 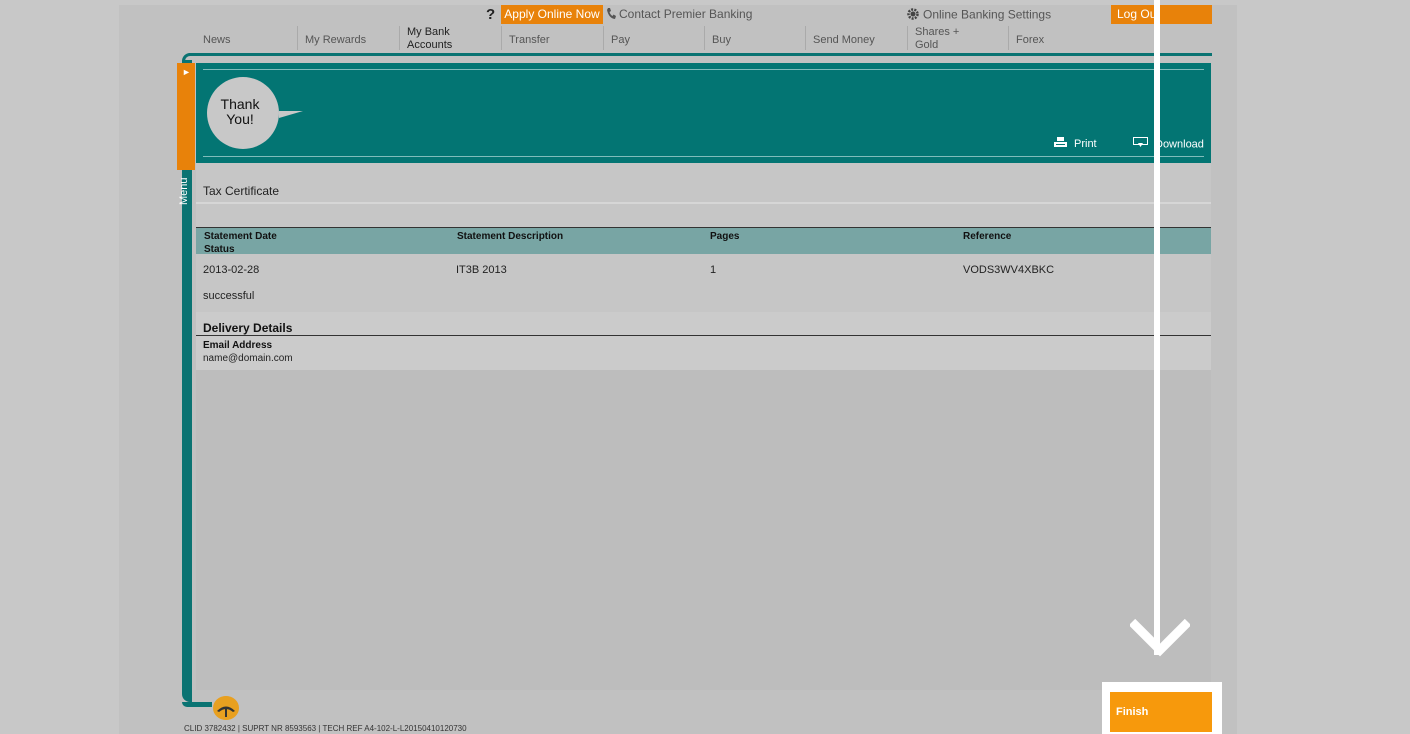 What do you see at coordinates (291, 114) in the screenshot?
I see `bubble-tail` at bounding box center [291, 114].